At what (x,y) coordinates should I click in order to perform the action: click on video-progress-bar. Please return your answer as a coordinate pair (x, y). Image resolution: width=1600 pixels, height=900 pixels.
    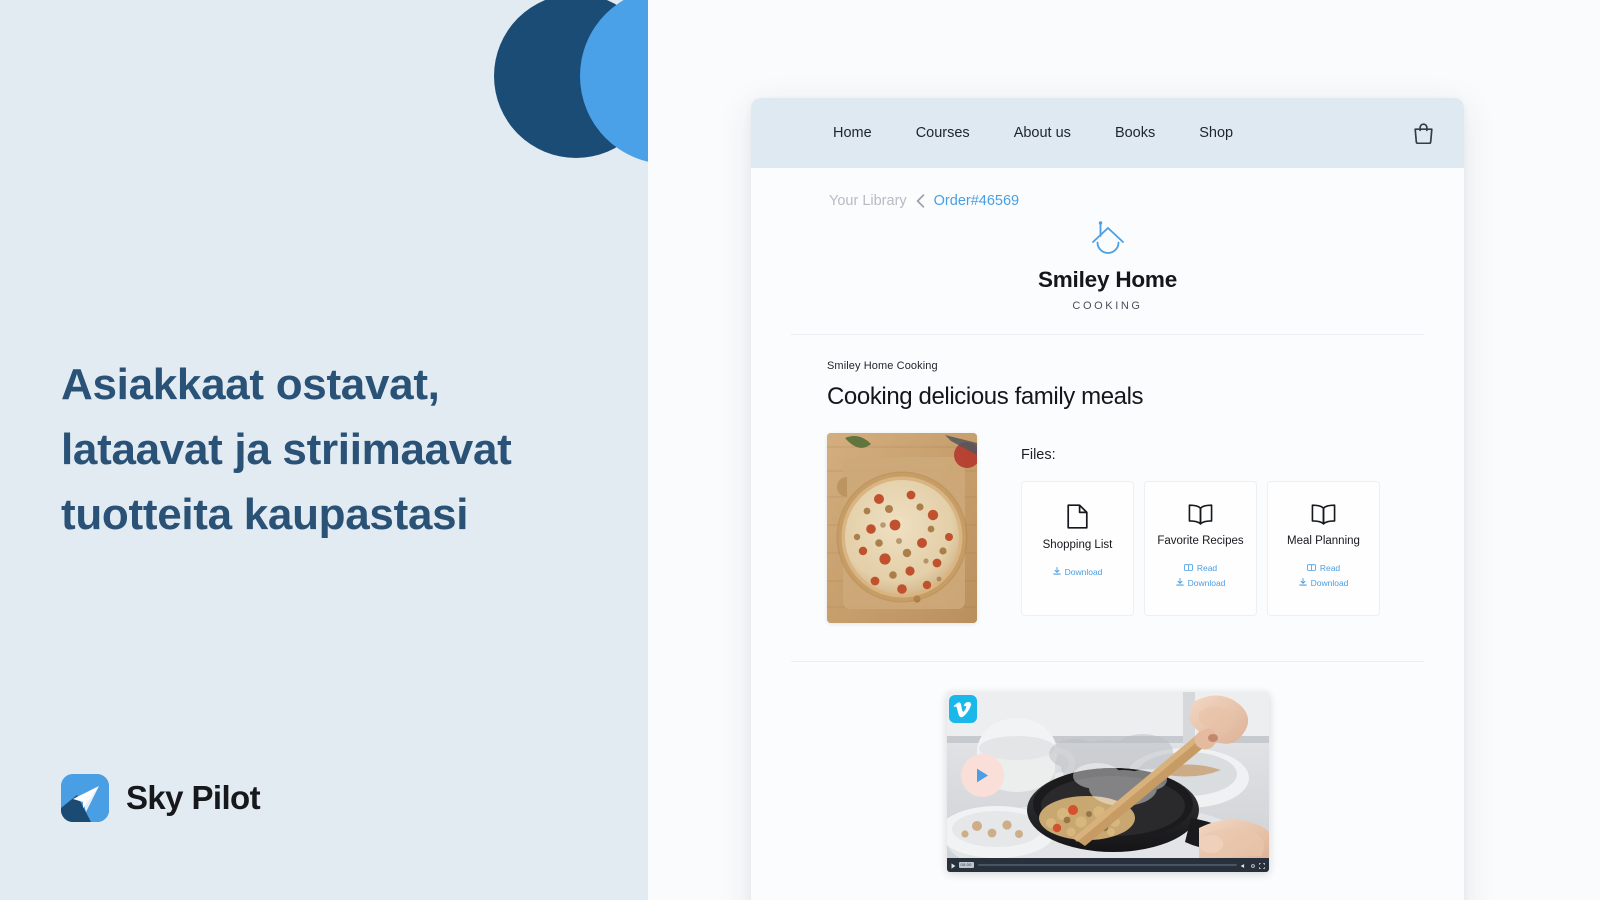
    Looking at the image, I should click on (1107, 865).